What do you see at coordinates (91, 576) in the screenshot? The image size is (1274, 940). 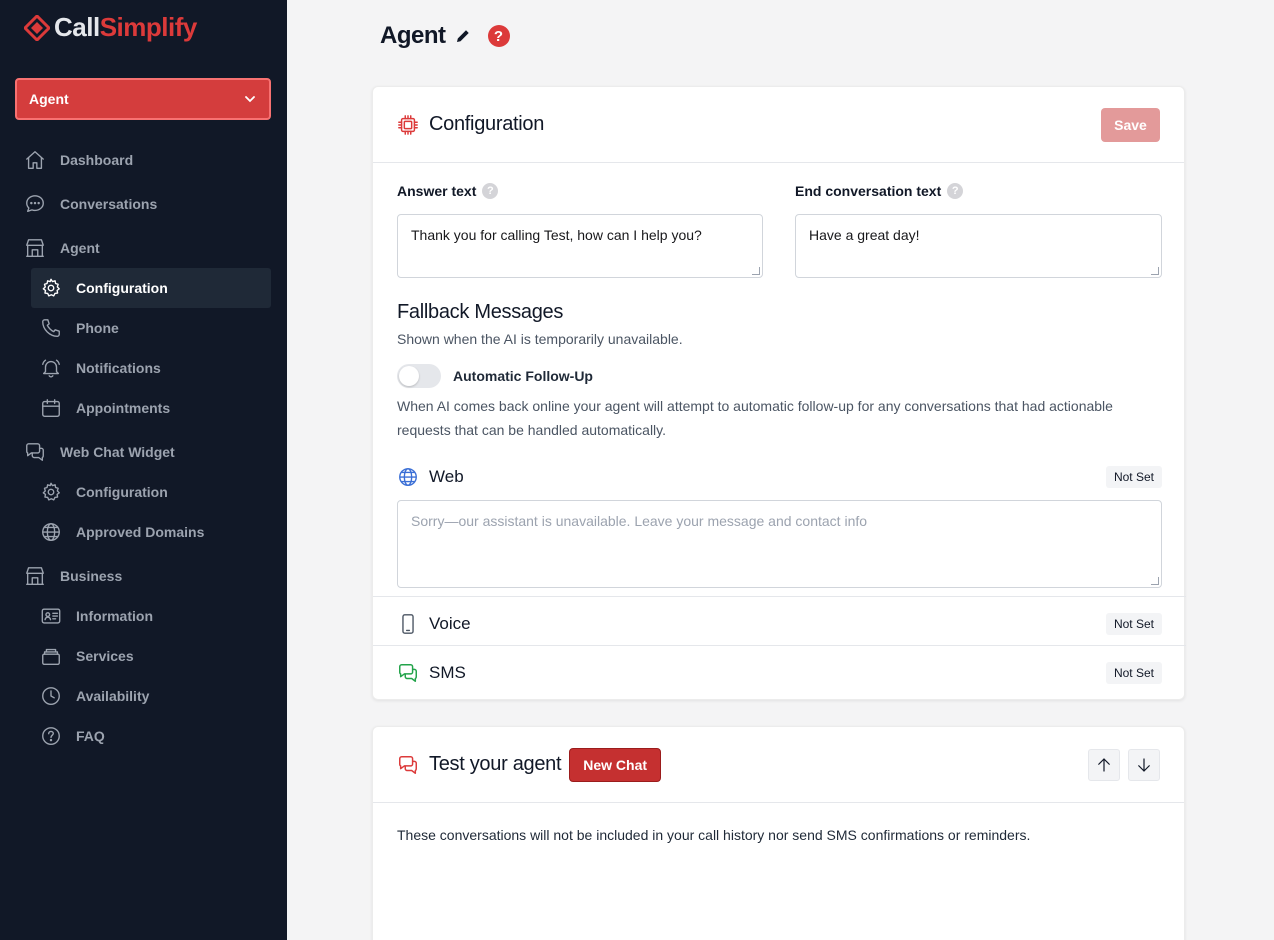 I see `sidebar-item-label: Business` at bounding box center [91, 576].